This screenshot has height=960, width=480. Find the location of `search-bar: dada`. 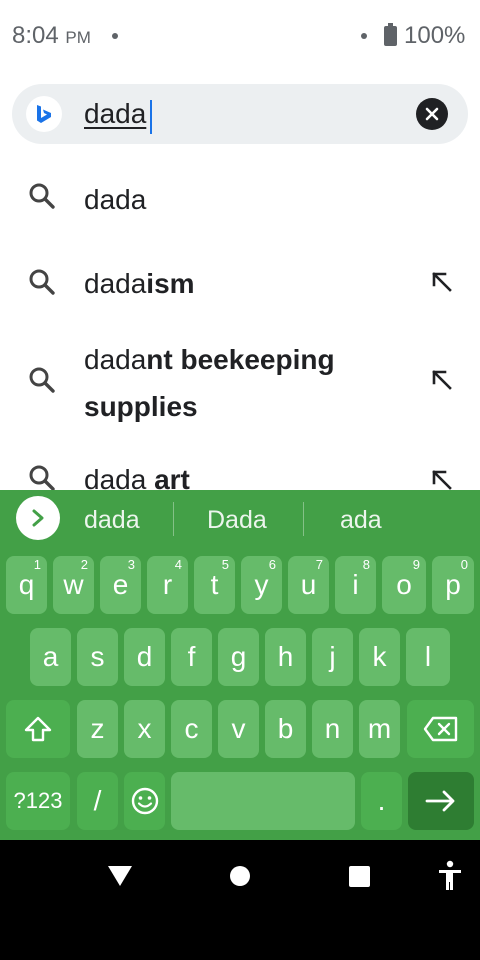

search-bar: dada is located at coordinates (240, 114).